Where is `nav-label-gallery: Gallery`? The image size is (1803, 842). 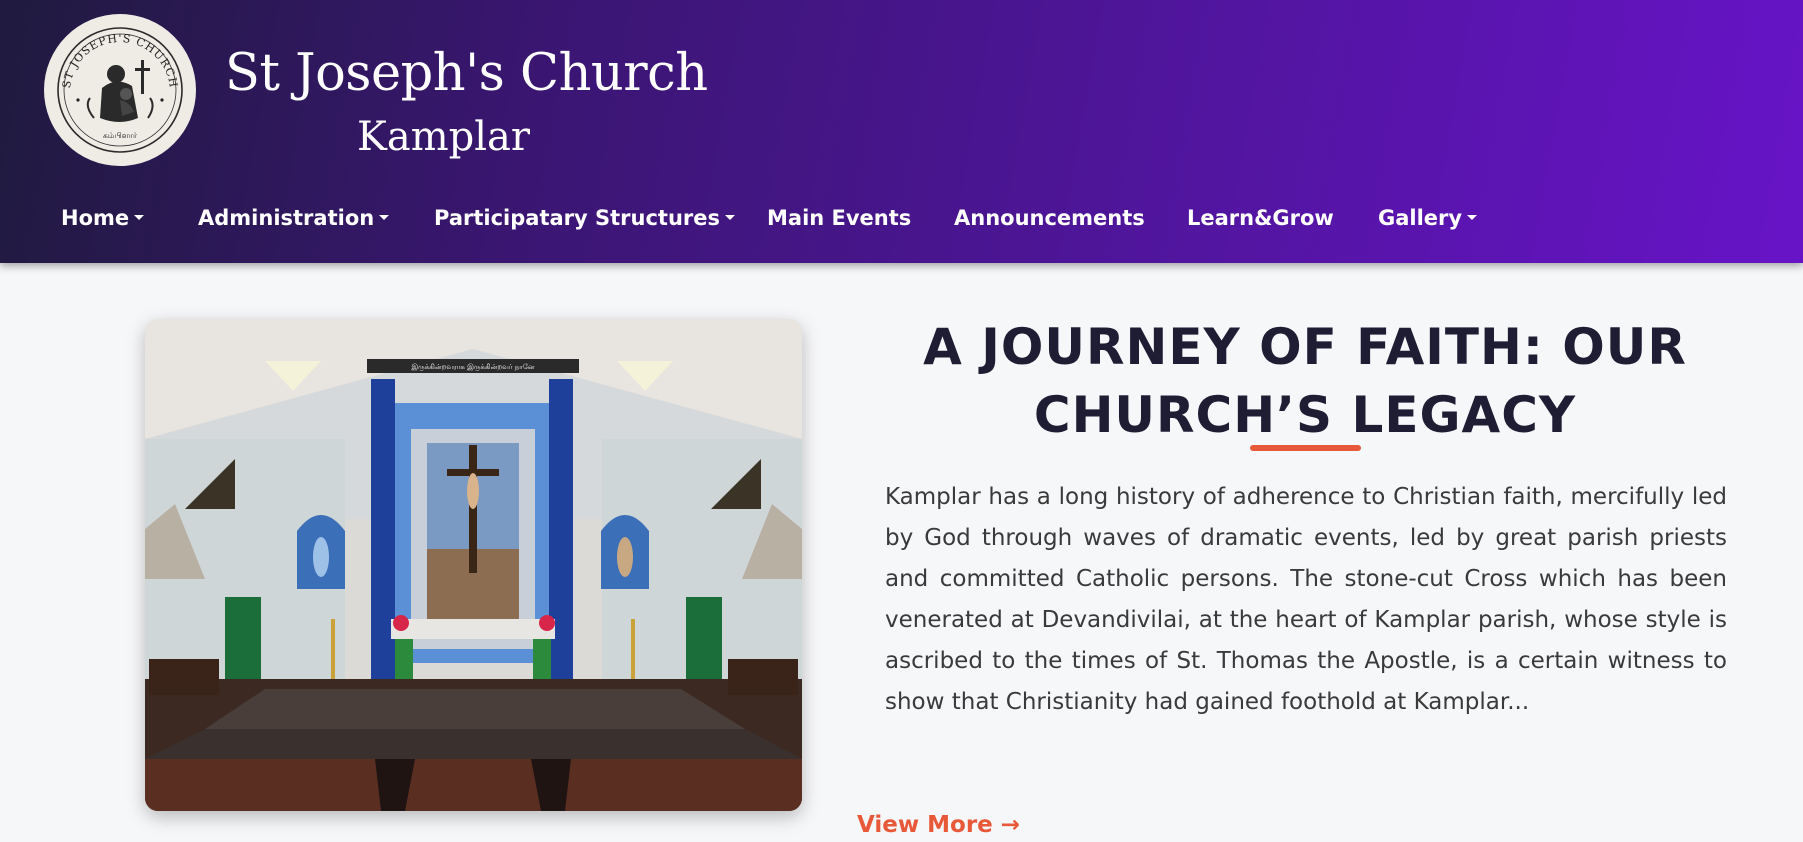 nav-label-gallery: Gallery is located at coordinates (1420, 218).